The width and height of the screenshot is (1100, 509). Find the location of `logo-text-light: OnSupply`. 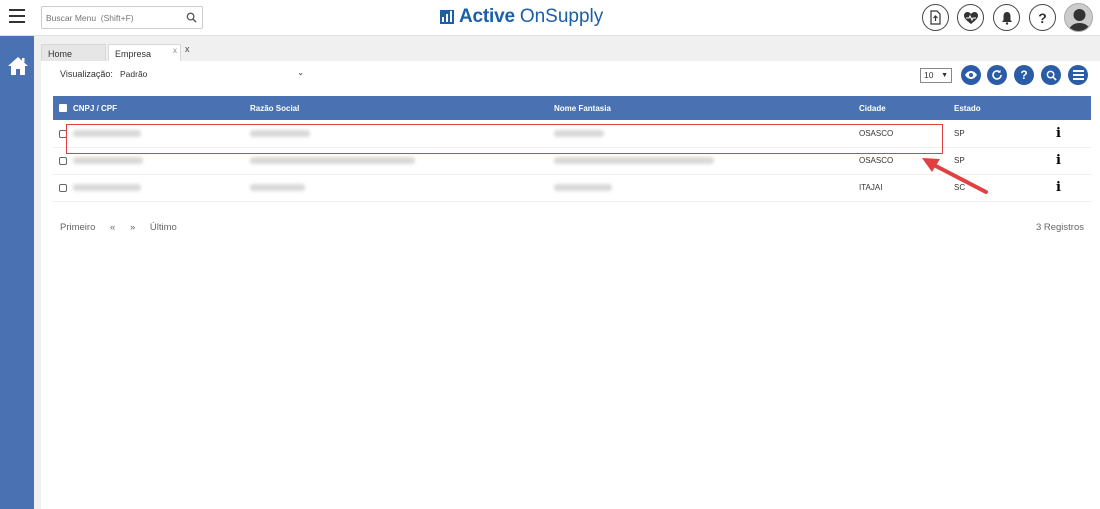

logo-text-light: OnSupply is located at coordinates (561, 16).